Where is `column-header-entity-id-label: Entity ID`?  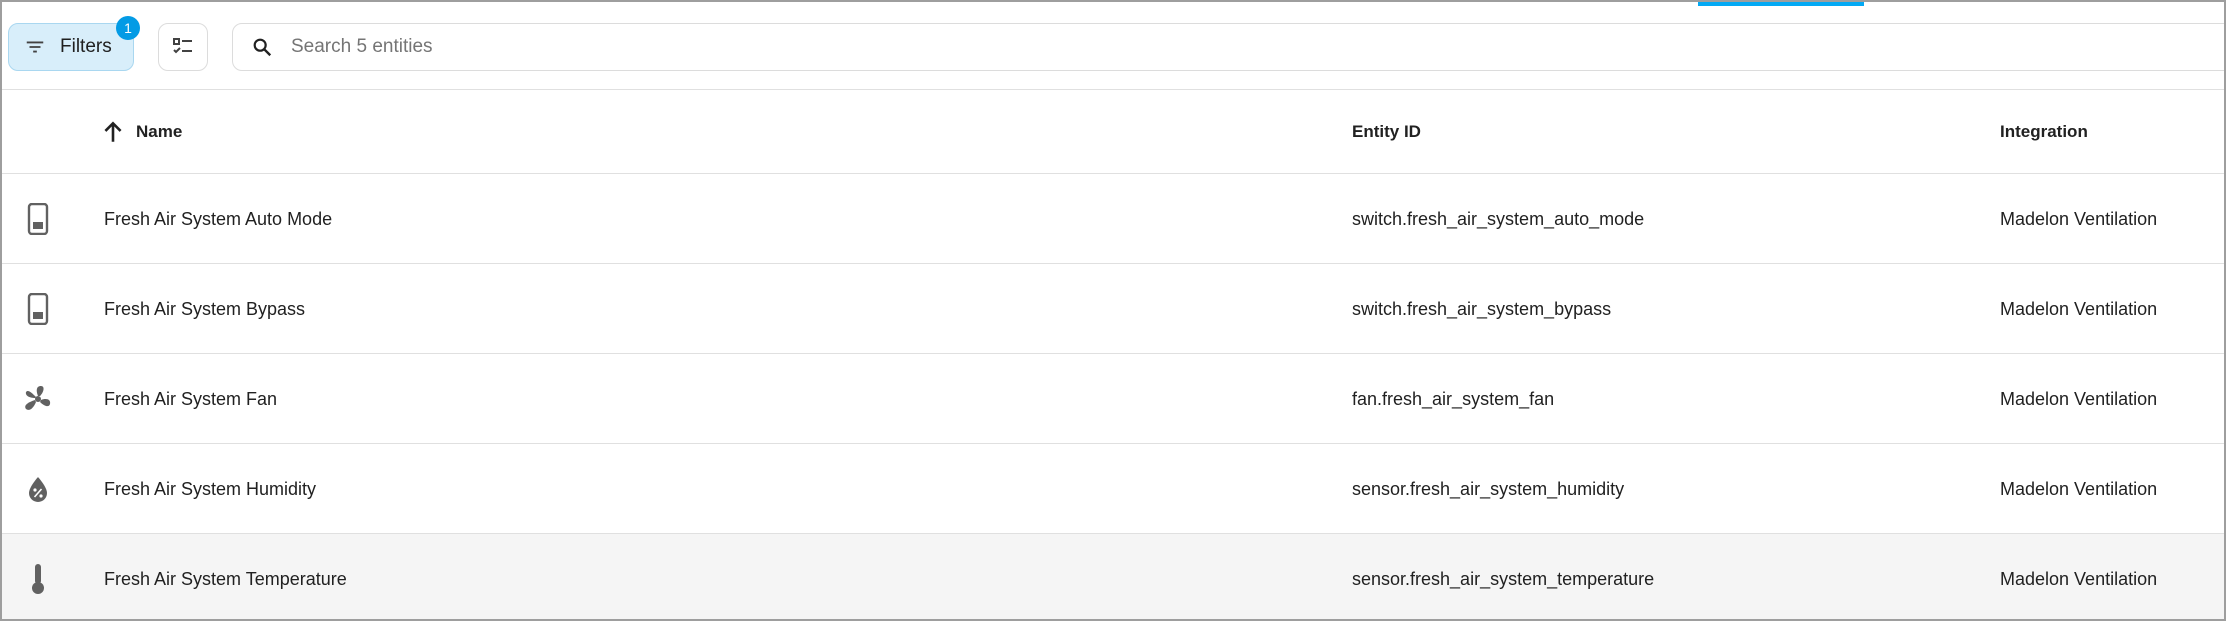 column-header-entity-id-label: Entity ID is located at coordinates (1386, 131).